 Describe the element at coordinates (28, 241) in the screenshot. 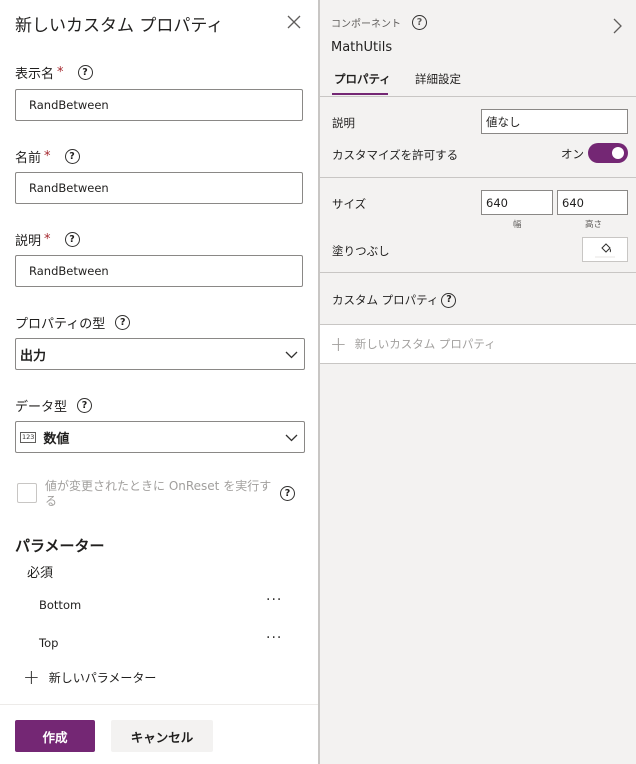

I see `description-label-text: 説明` at that location.